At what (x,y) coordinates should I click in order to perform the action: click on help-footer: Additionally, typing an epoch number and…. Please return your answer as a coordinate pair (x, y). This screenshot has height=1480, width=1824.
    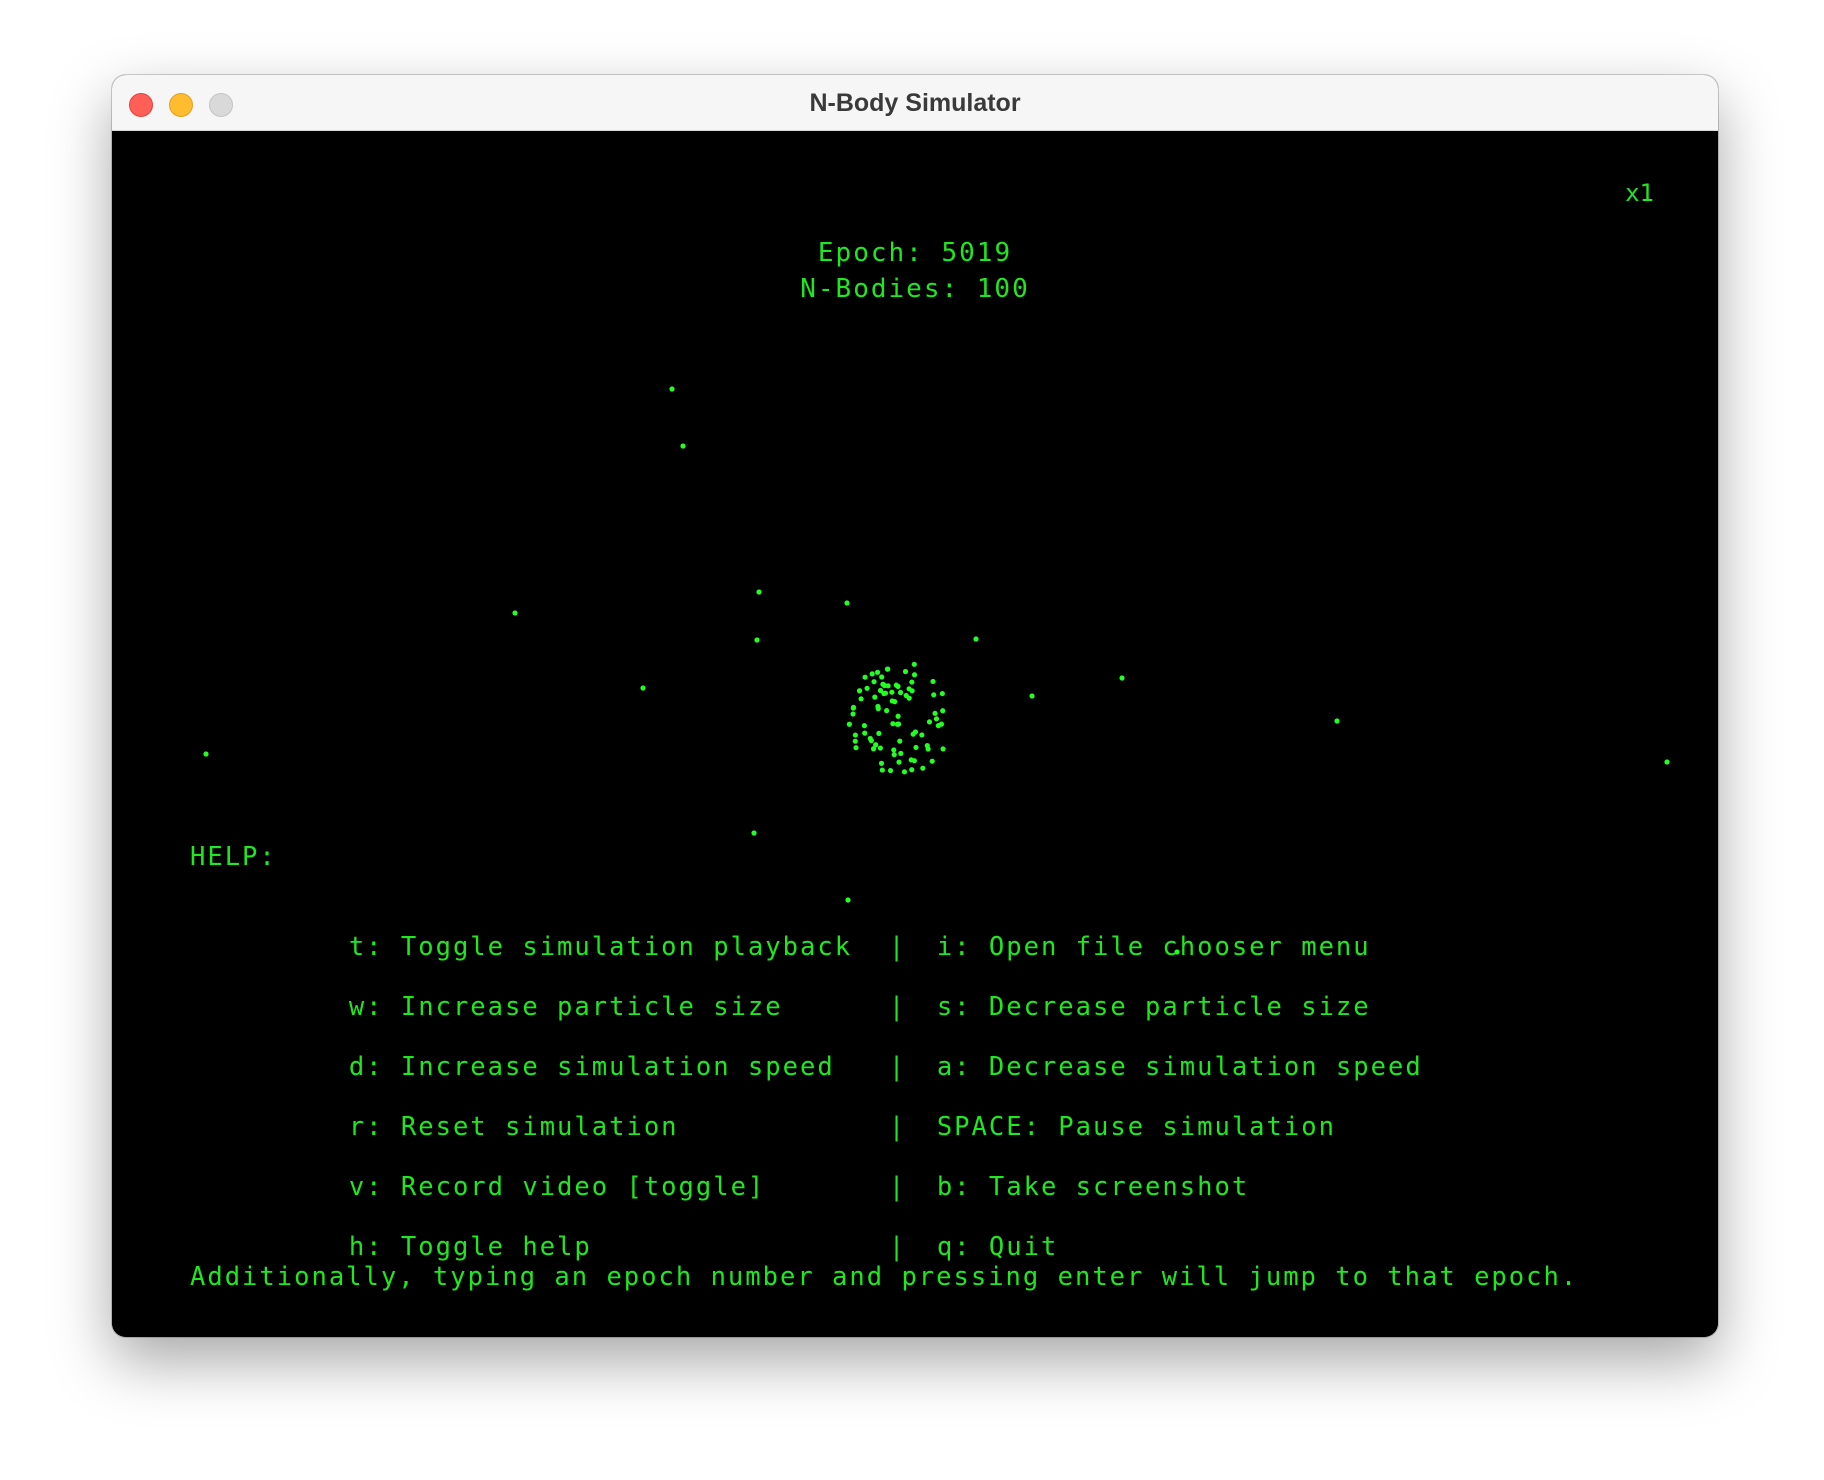
    Looking at the image, I should click on (884, 1277).